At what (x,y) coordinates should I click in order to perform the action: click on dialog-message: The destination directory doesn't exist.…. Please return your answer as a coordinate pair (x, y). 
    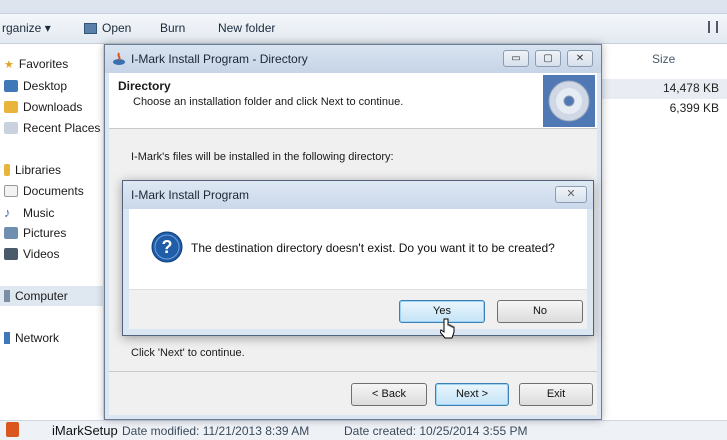
    Looking at the image, I should click on (373, 248).